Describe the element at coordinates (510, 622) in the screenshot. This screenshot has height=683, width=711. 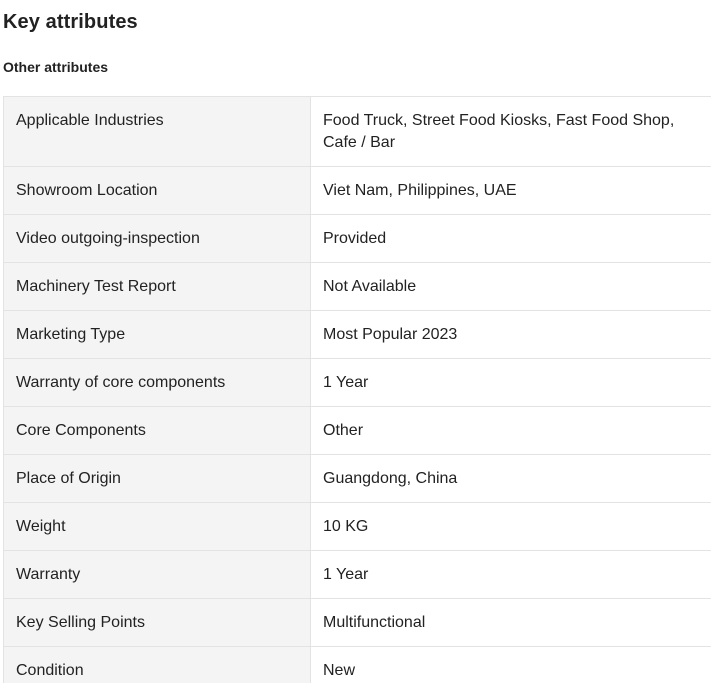
I see `attribute-value: Multifunctional` at that location.